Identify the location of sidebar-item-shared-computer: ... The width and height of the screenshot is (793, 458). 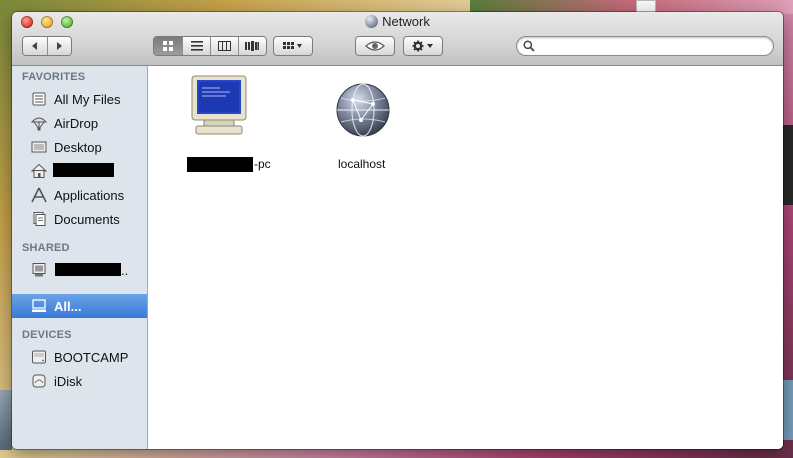
(79, 270).